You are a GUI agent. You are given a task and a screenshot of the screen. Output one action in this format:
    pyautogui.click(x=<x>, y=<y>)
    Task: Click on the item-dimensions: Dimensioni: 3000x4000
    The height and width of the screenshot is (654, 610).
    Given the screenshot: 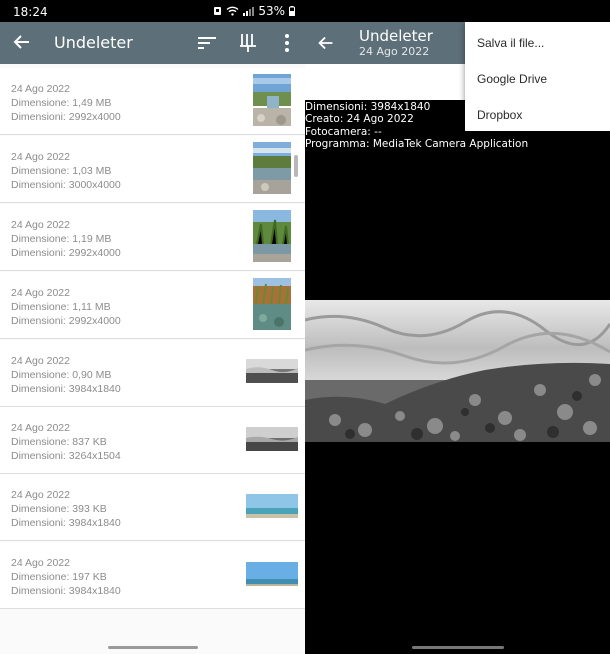 What is the action you would take?
    pyautogui.click(x=66, y=185)
    